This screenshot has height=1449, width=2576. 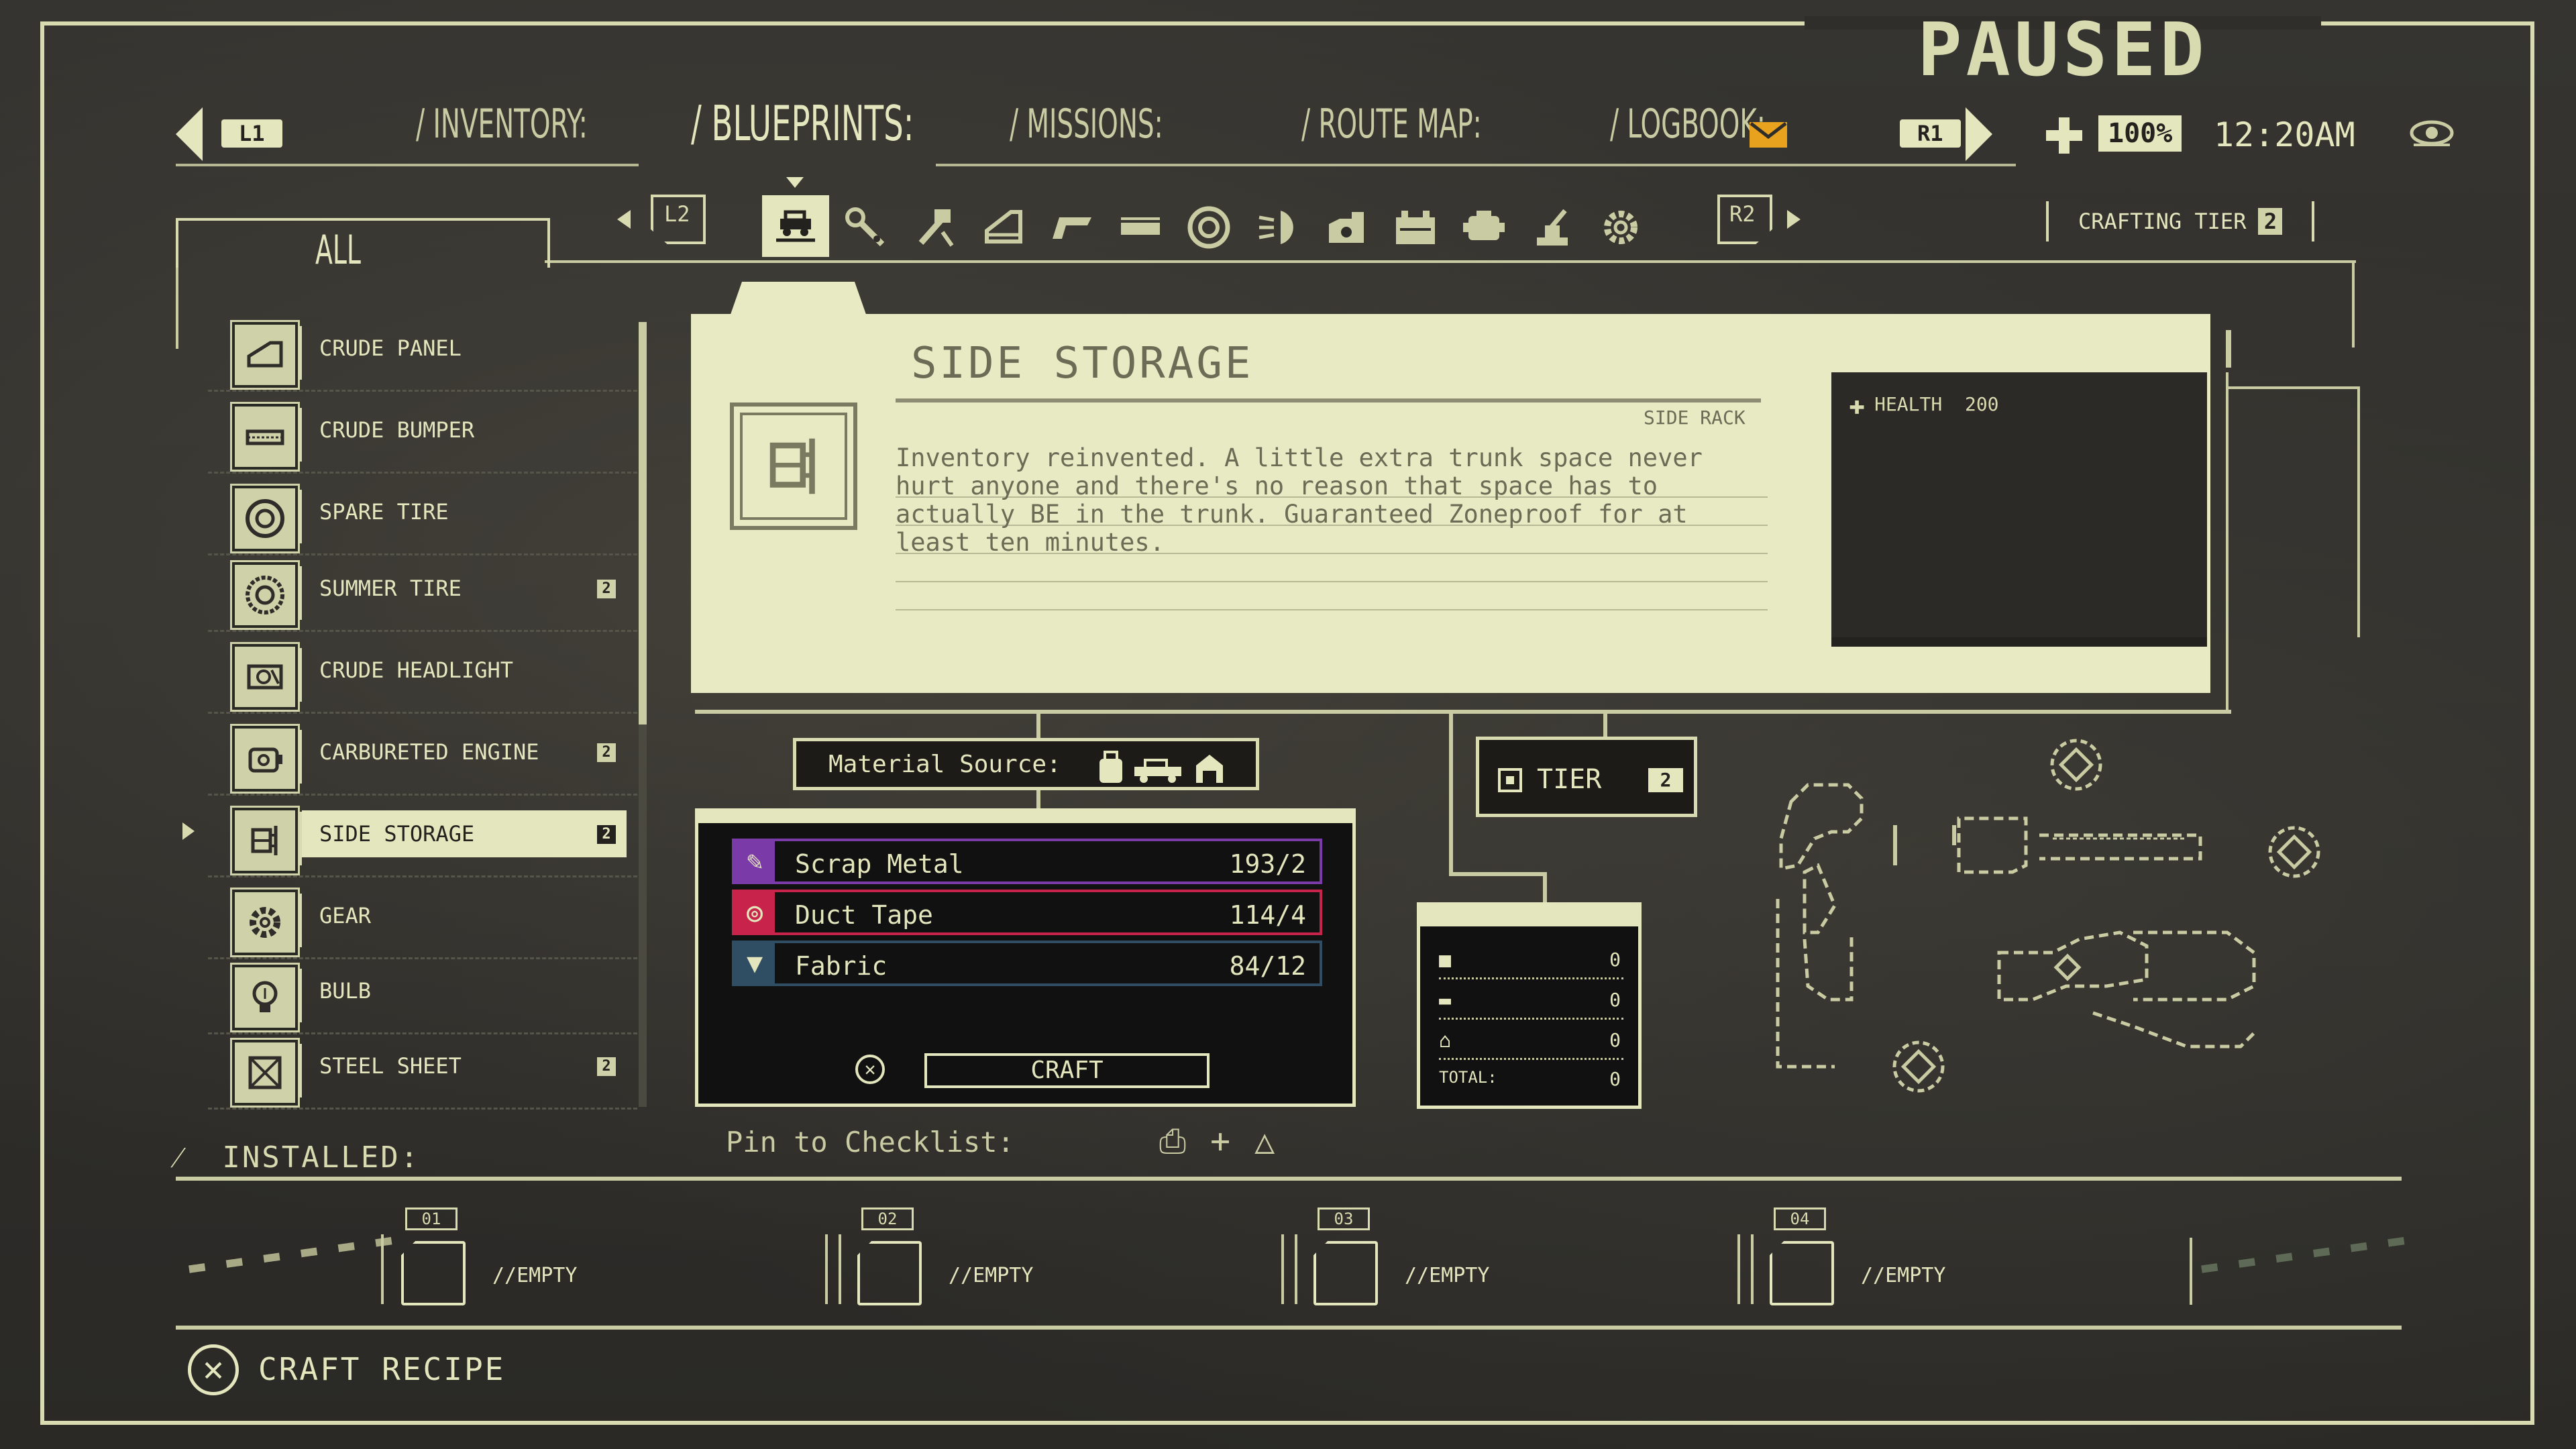 I want to click on paused-title: PAUSED, so click(x=2062, y=50).